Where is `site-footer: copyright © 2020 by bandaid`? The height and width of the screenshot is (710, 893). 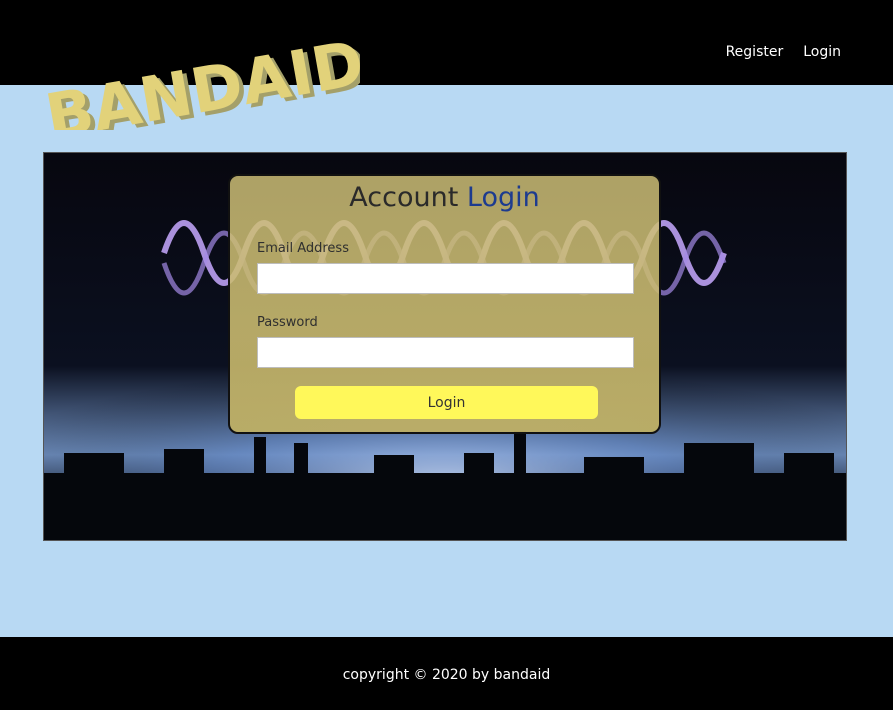 site-footer: copyright © 2020 by bandaid is located at coordinates (446, 673).